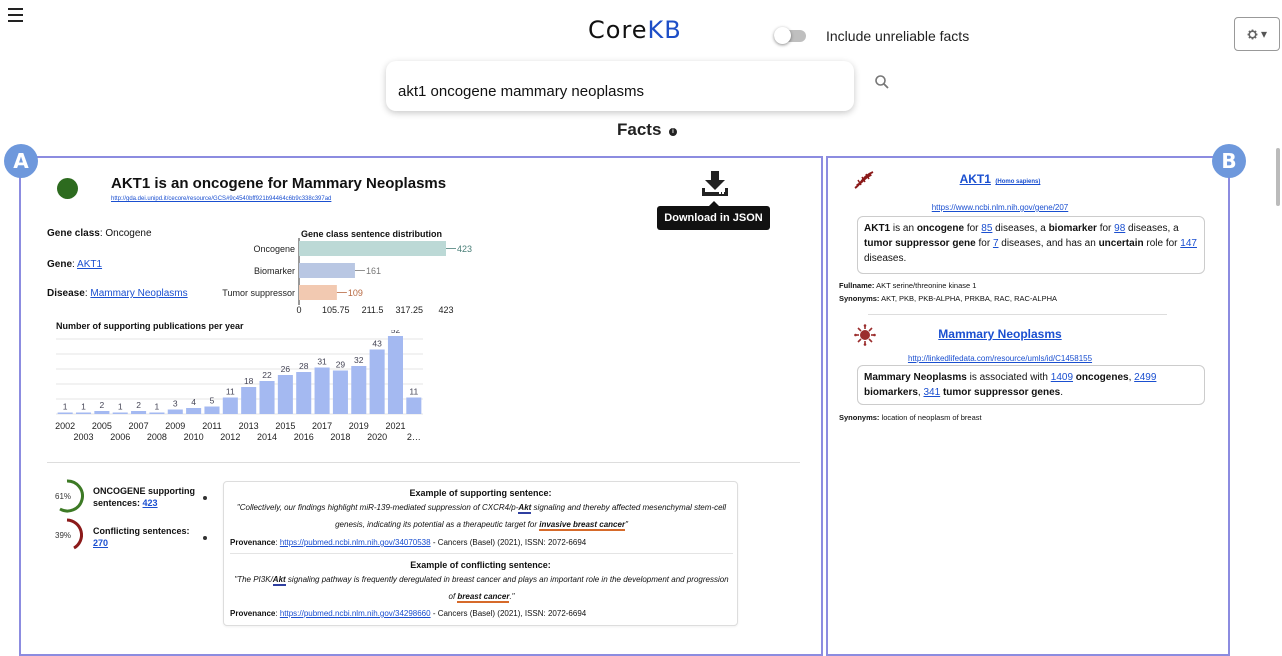 This screenshot has height=656, width=1282. Describe the element at coordinates (194, 437) in the screenshot. I see `x-tick-label: 2010` at that location.